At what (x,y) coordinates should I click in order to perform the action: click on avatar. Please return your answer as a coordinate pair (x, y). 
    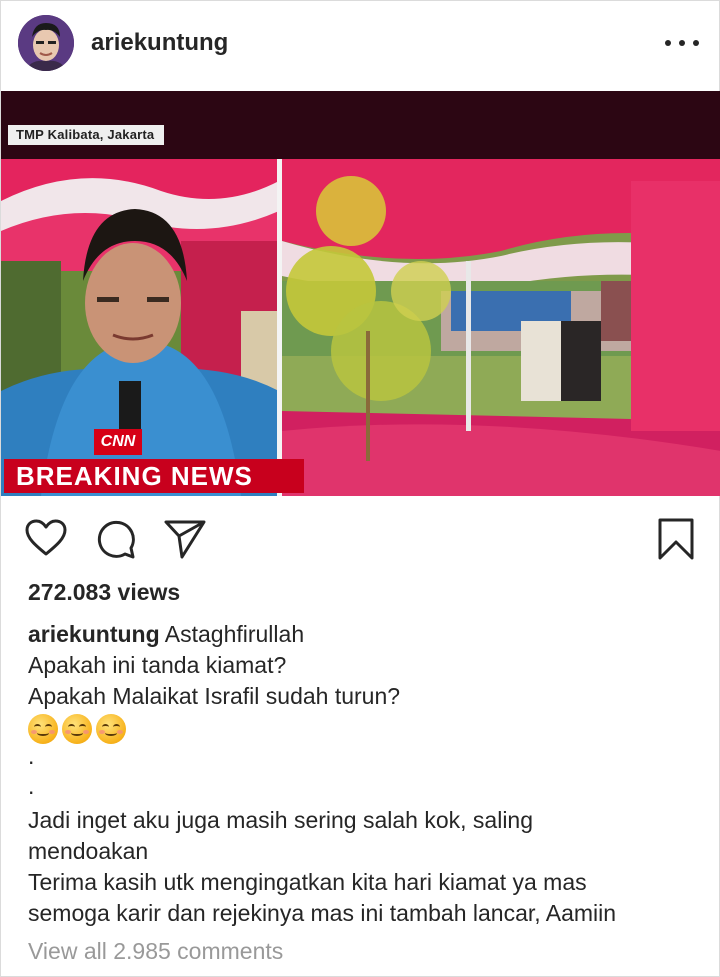
    Looking at the image, I should click on (46, 43).